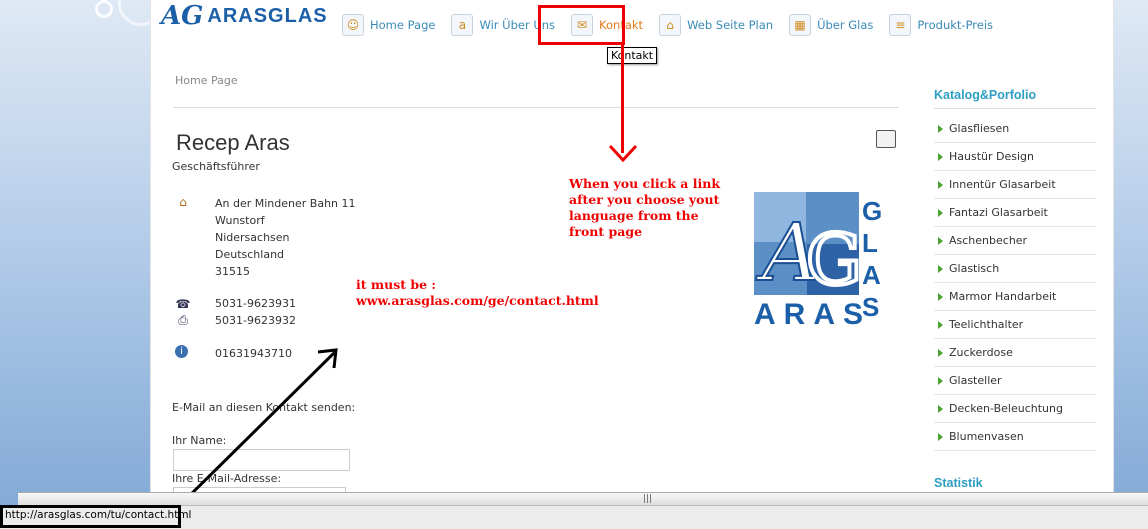  I want to click on nav-label: Home Page, so click(403, 25).